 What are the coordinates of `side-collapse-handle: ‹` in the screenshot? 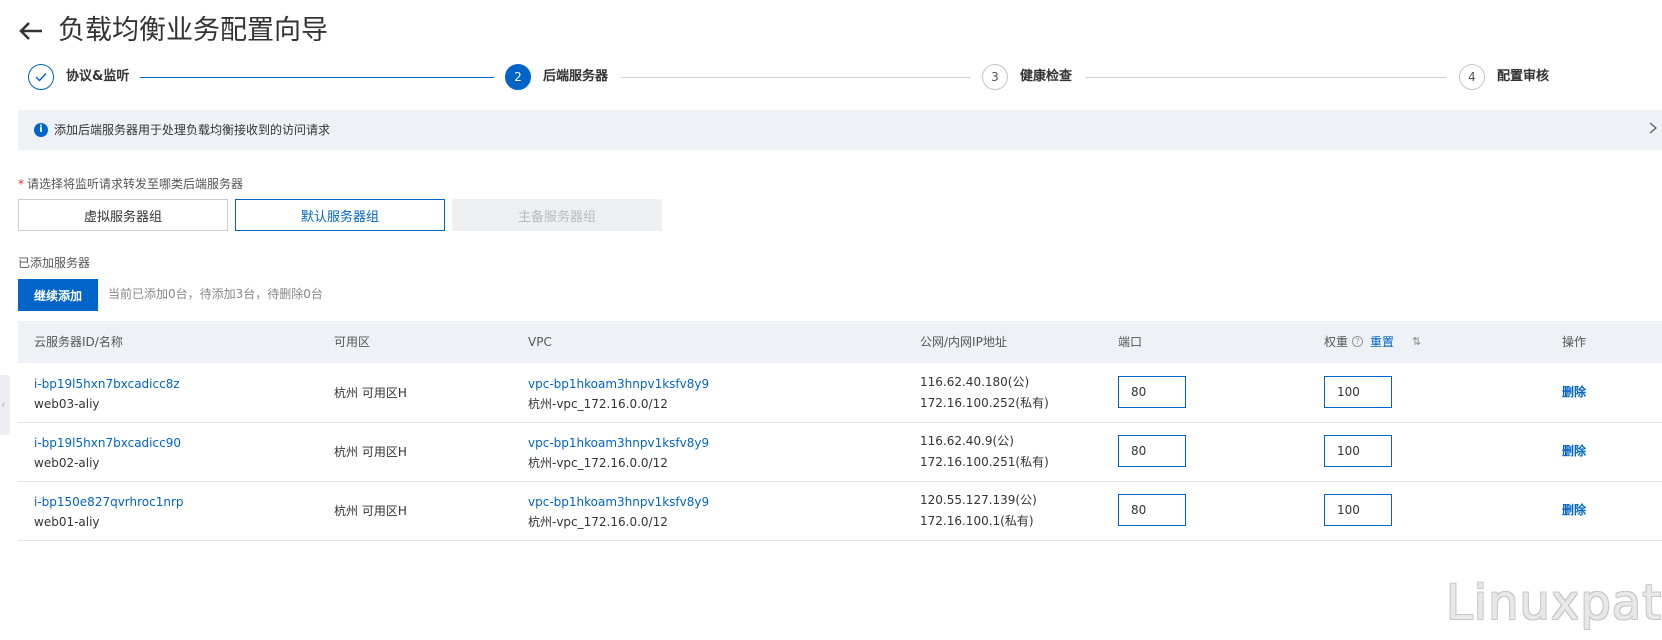 It's located at (5, 405).